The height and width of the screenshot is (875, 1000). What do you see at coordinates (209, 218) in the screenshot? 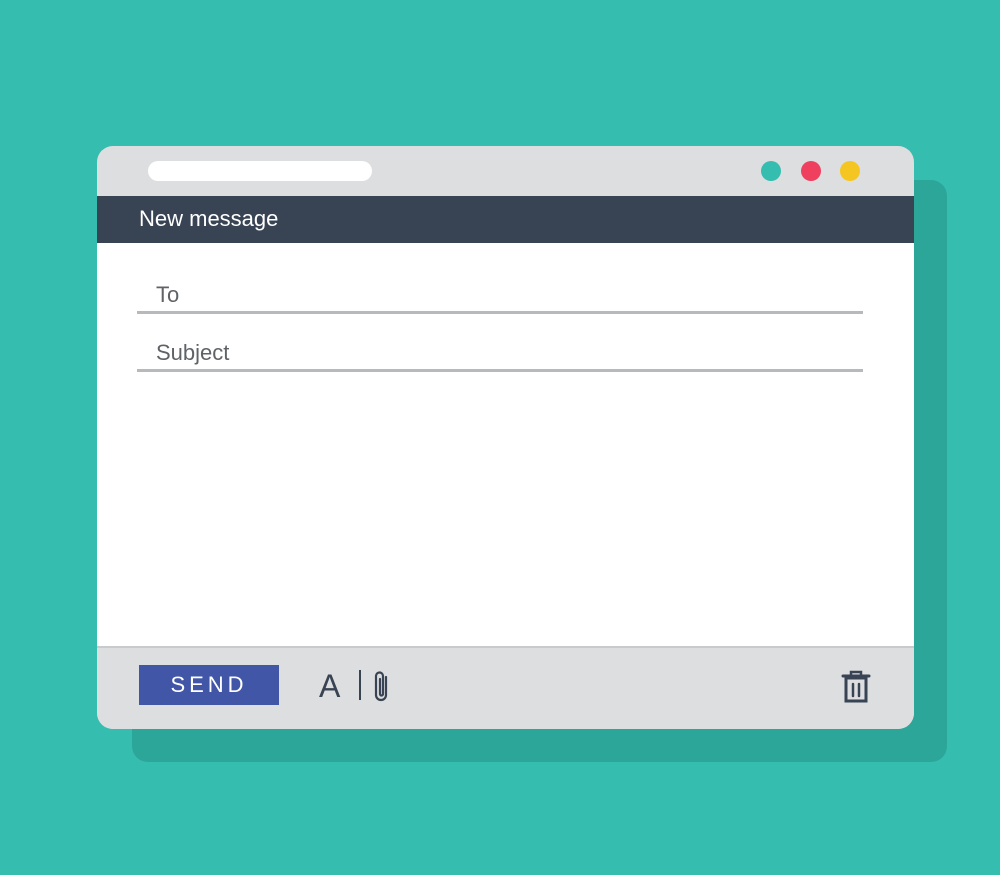
I see `window-title: New message` at bounding box center [209, 218].